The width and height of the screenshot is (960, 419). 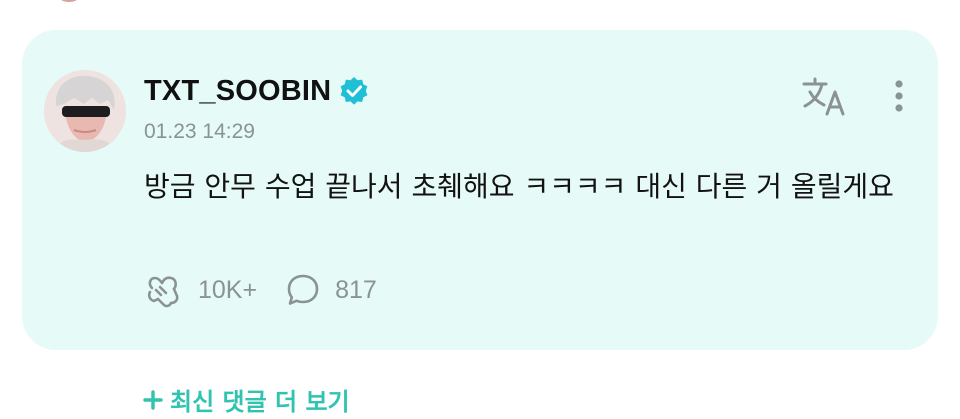 What do you see at coordinates (199, 131) in the screenshot?
I see `timestamp: 01.23 14:29` at bounding box center [199, 131].